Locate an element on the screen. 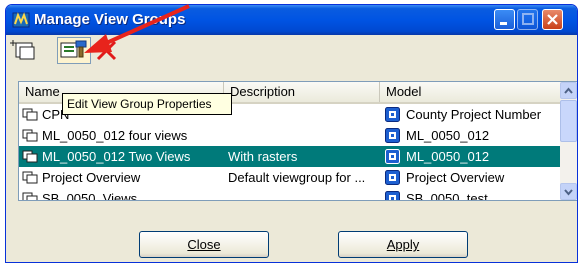 This screenshot has height=267, width=579. folder-new-icon is located at coordinates (22, 50).